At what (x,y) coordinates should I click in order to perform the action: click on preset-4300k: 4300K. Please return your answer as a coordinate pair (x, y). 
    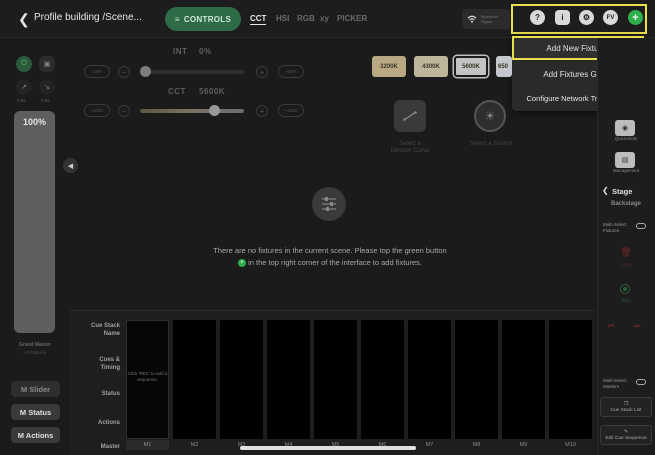
    Looking at the image, I should click on (431, 66).